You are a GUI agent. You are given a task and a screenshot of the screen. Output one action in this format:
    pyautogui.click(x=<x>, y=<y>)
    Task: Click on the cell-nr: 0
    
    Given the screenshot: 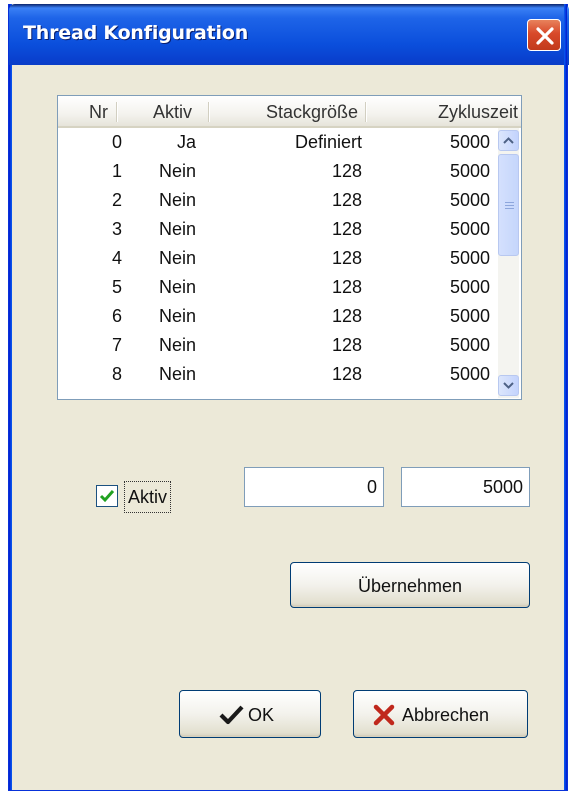 What is the action you would take?
    pyautogui.click(x=116, y=142)
    